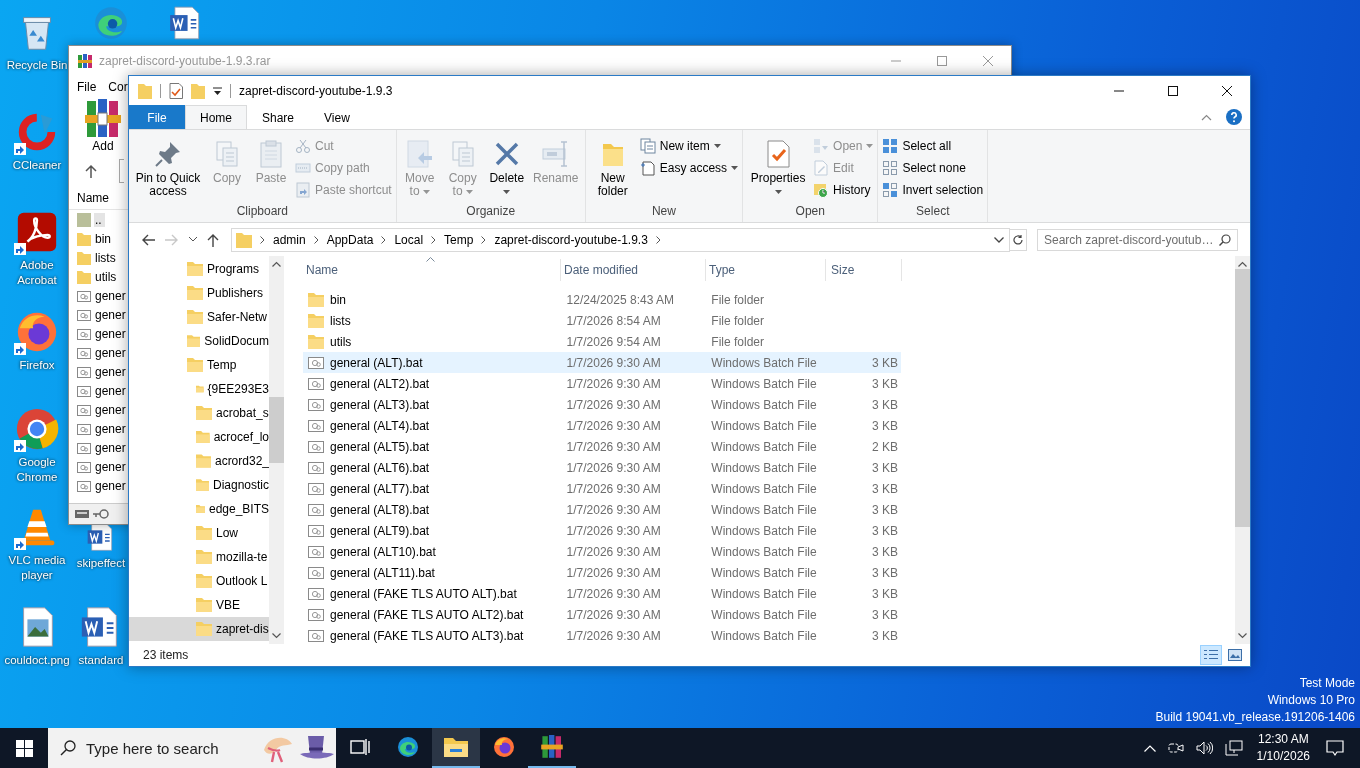  What do you see at coordinates (602, 530) in the screenshot?
I see `file-row: general (ALT9).bat 1/7/2026 9:30 AM Windows Batch File 3 KB` at bounding box center [602, 530].